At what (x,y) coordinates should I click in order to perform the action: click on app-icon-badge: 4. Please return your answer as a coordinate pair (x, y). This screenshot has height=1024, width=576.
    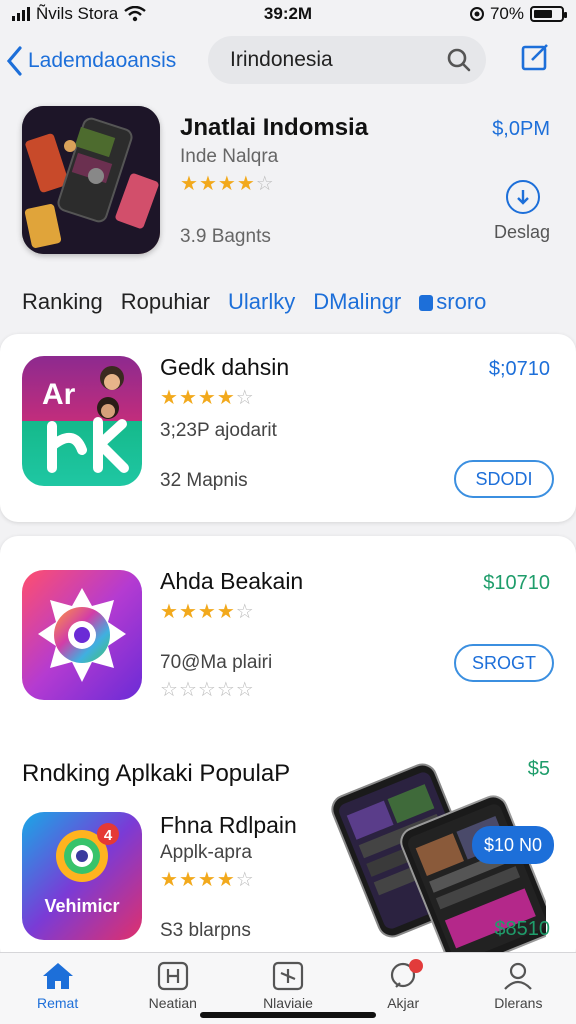
    Looking at the image, I should click on (108, 835).